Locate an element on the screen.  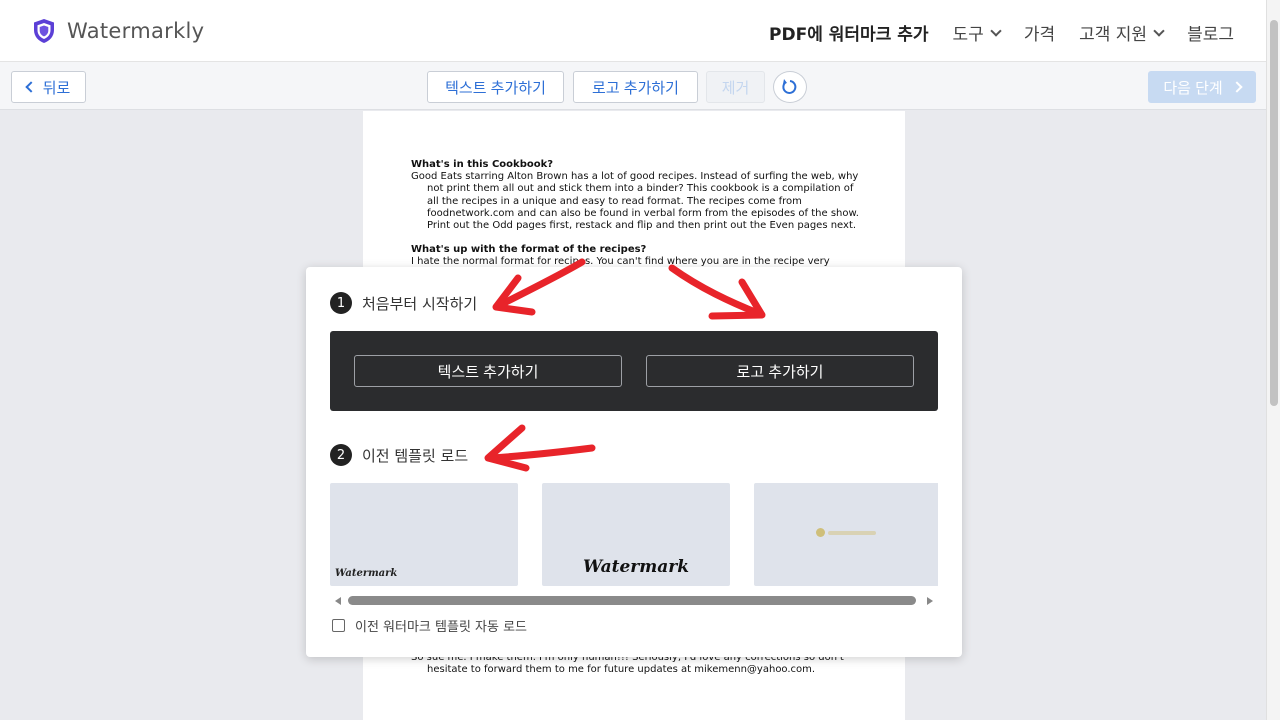
step-load-template: 2 이전 템플릿 로드 is located at coordinates (399, 455).